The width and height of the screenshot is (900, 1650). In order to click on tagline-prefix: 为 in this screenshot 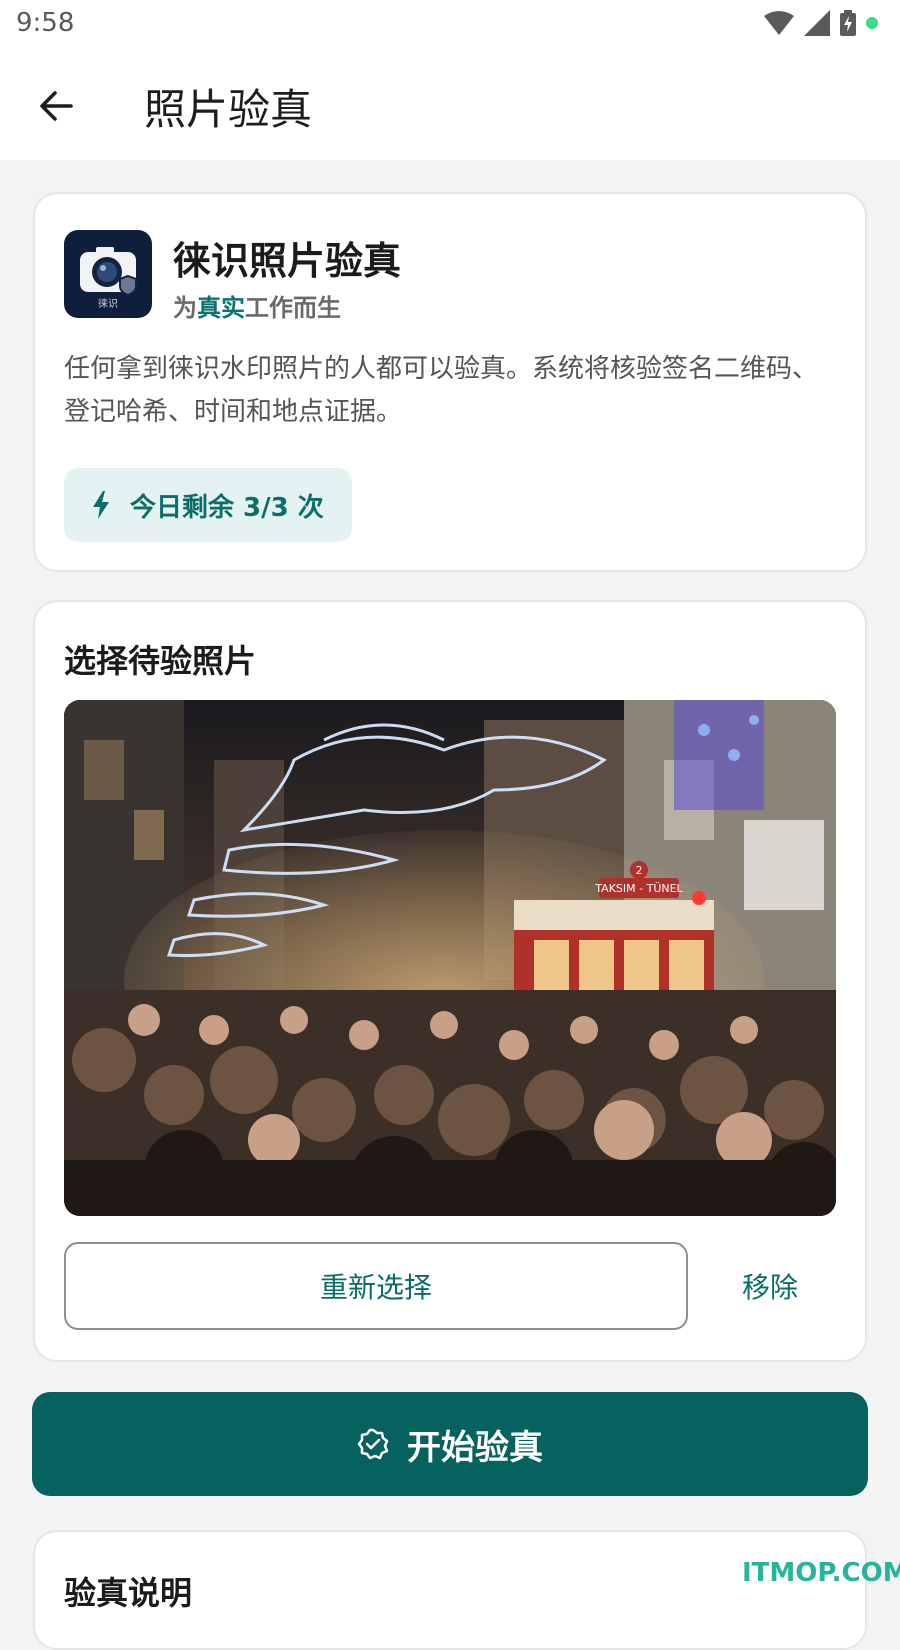, I will do `click(185, 308)`.